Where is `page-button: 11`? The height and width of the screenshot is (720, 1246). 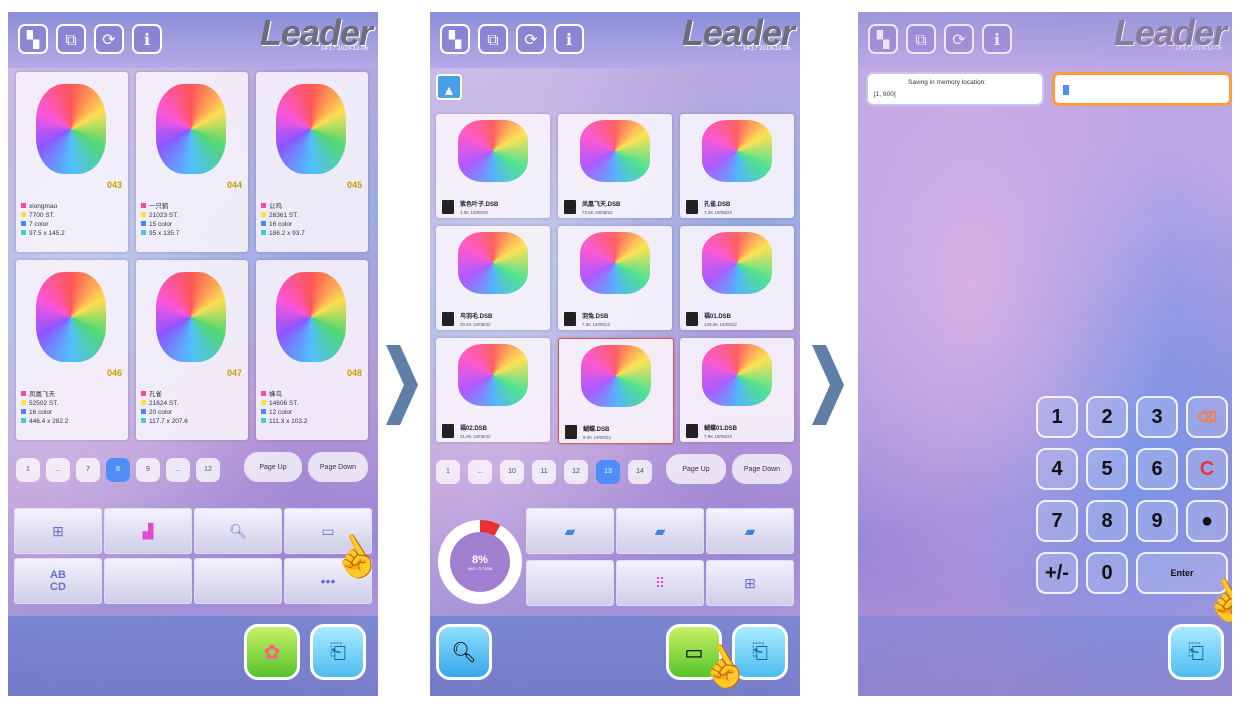
page-button: 11 is located at coordinates (544, 472).